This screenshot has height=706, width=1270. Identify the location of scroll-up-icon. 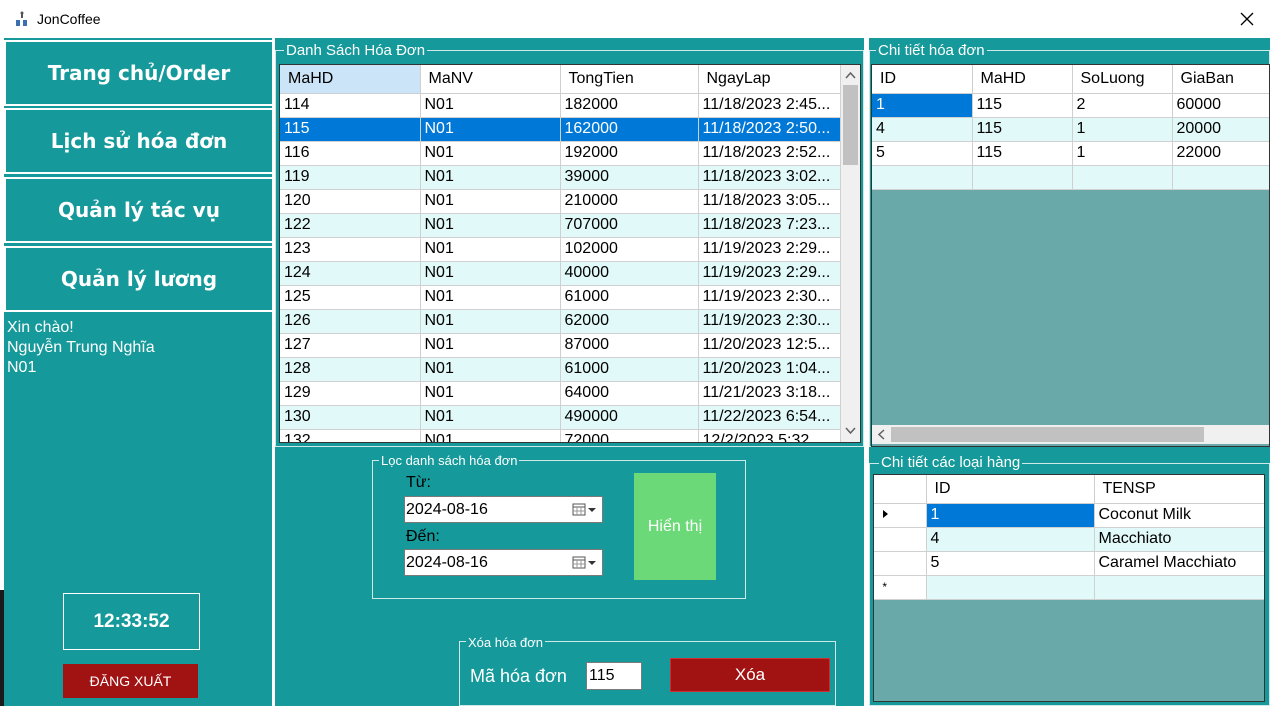
(850, 75).